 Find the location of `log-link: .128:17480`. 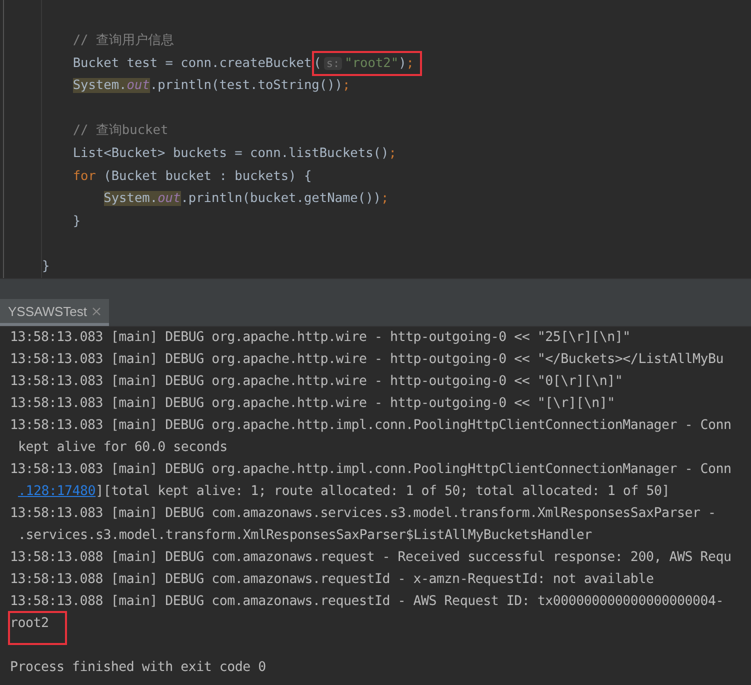

log-link: .128:17480 is located at coordinates (57, 491).